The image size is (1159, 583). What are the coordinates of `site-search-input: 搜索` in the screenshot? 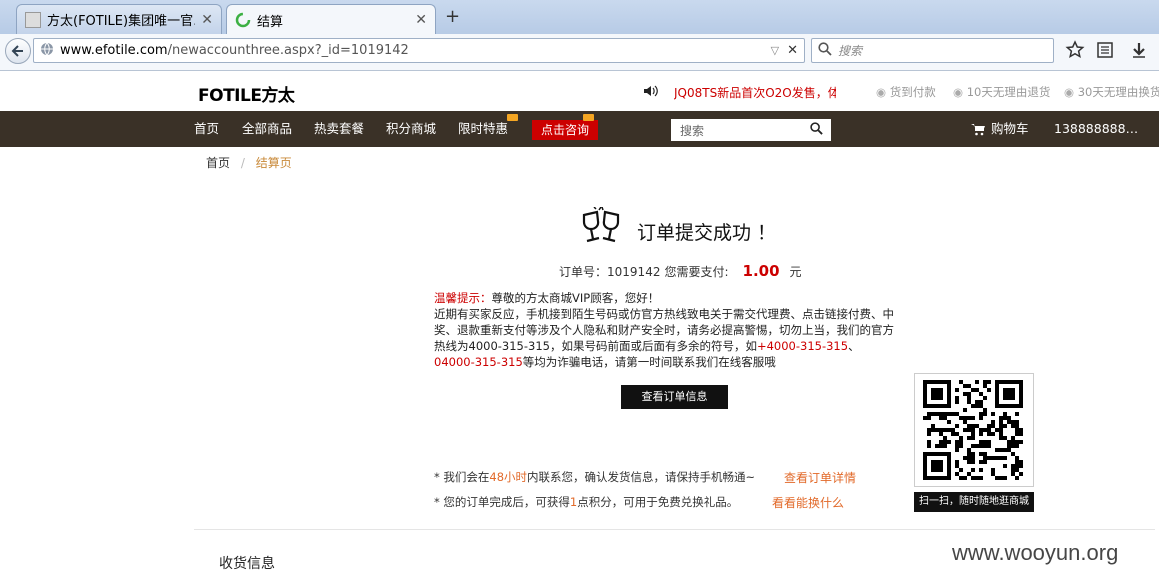 It's located at (751, 130).